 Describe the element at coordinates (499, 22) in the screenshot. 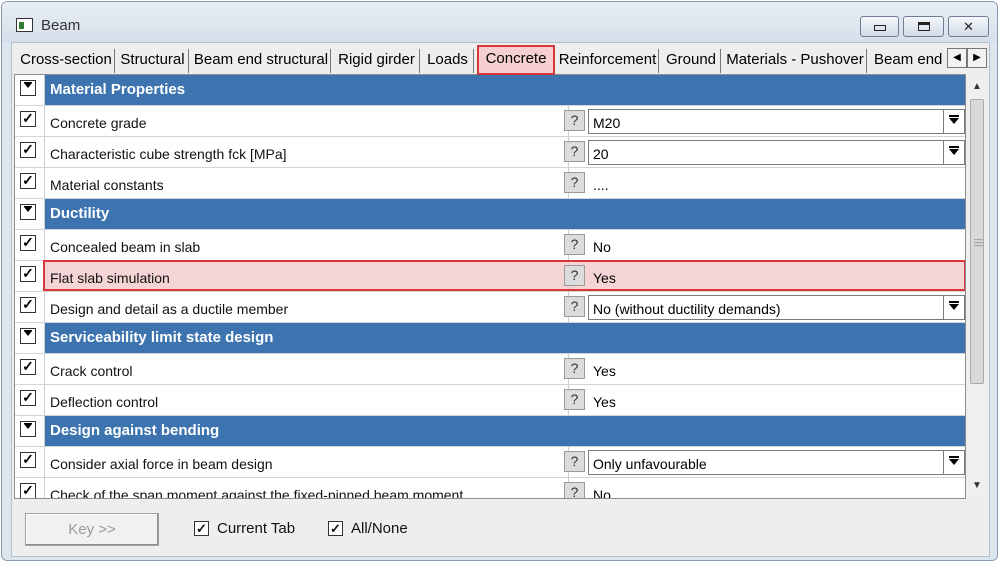

I see `title-bar: Beam ✕` at that location.